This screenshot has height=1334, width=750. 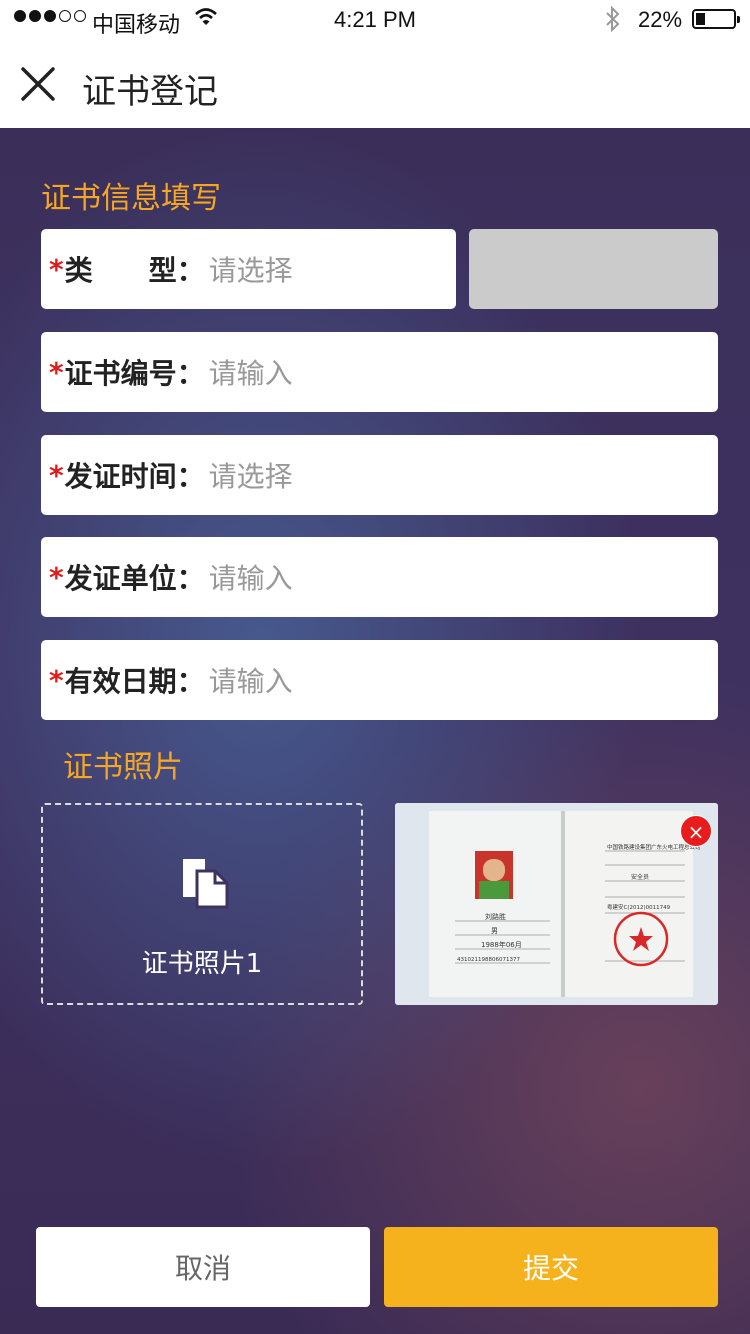 What do you see at coordinates (716, 19) in the screenshot?
I see `battery-icon` at bounding box center [716, 19].